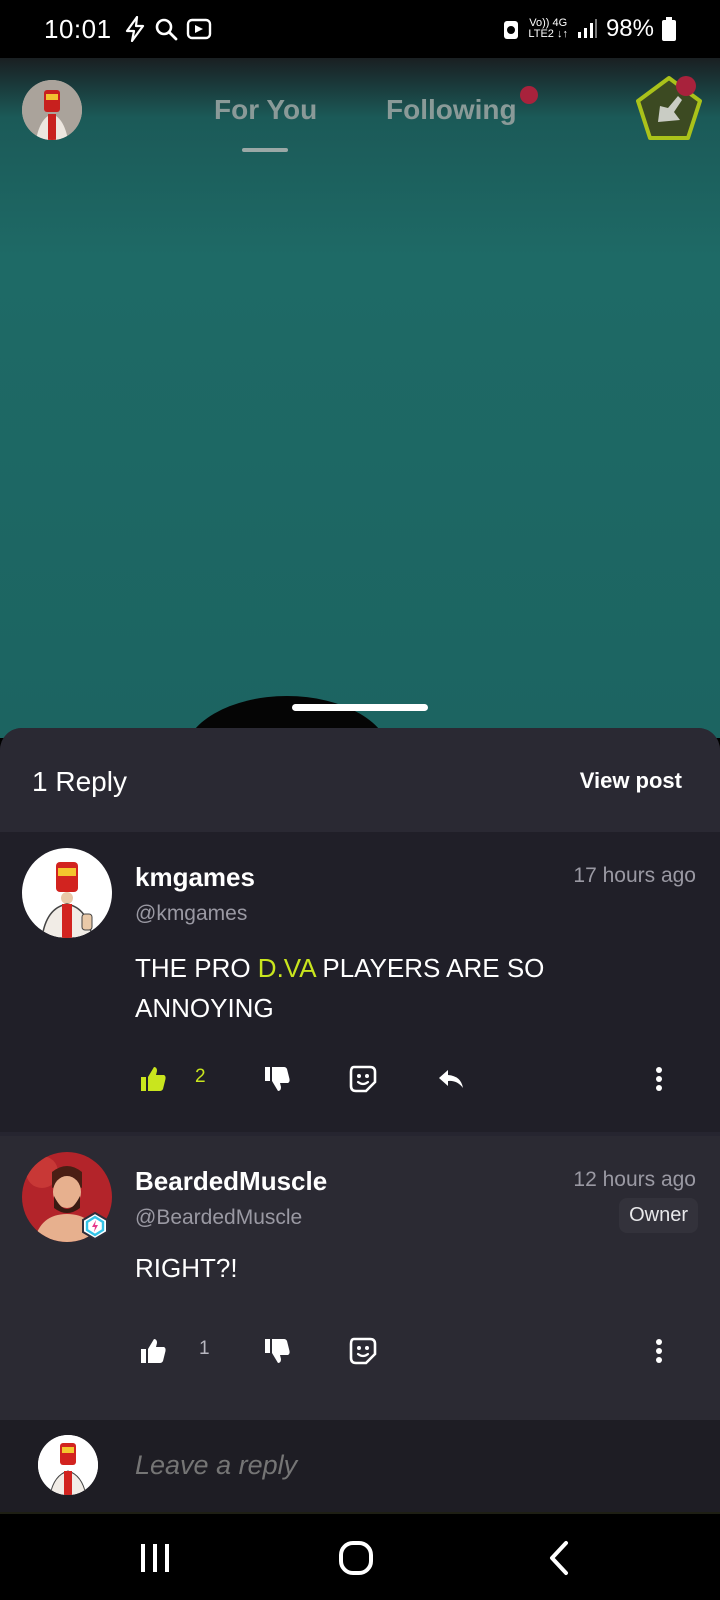 The height and width of the screenshot is (1600, 720). I want to click on like-count: 1, so click(204, 1348).